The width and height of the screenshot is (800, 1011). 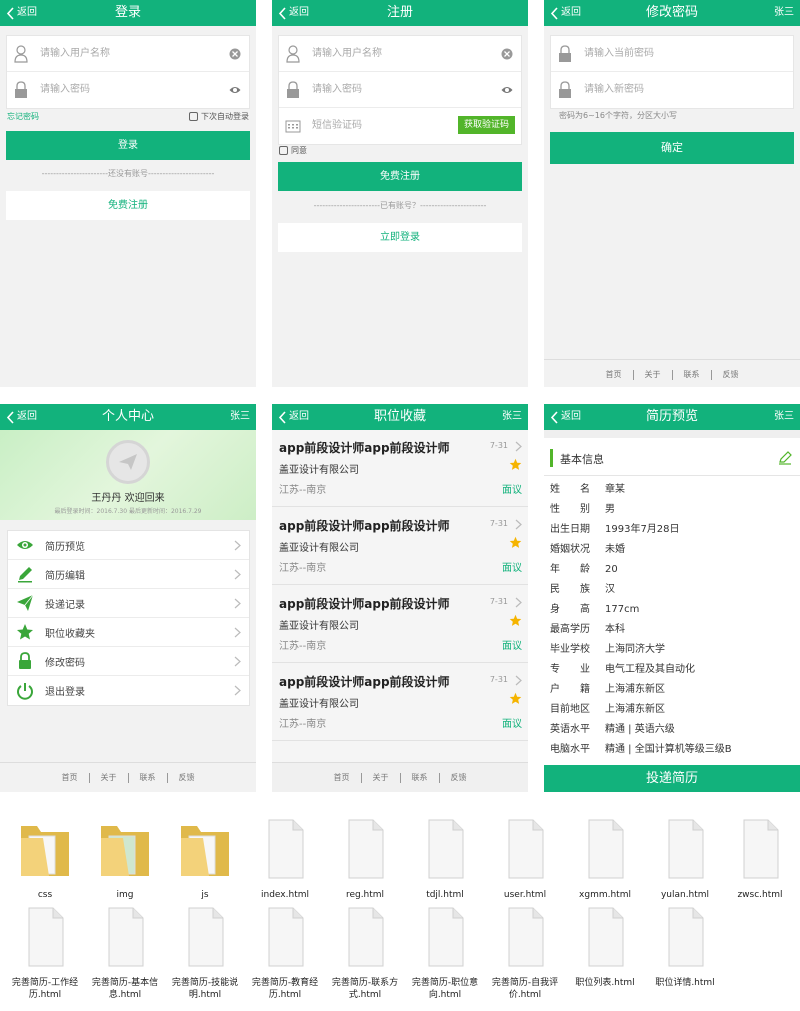 What do you see at coordinates (672, 778) in the screenshot?
I see `submit-resume-button: 投递简历` at bounding box center [672, 778].